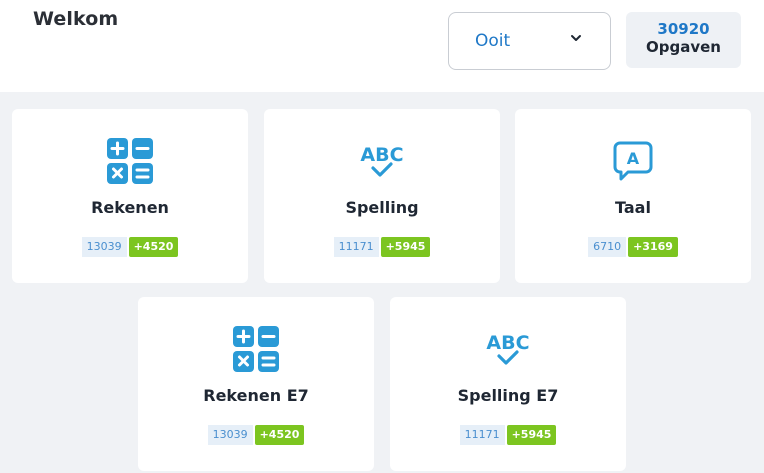 Image resolution: width=764 pixels, height=473 pixels. I want to click on subject-card-rekenen: Rekenen 13039 +4520, so click(130, 196).